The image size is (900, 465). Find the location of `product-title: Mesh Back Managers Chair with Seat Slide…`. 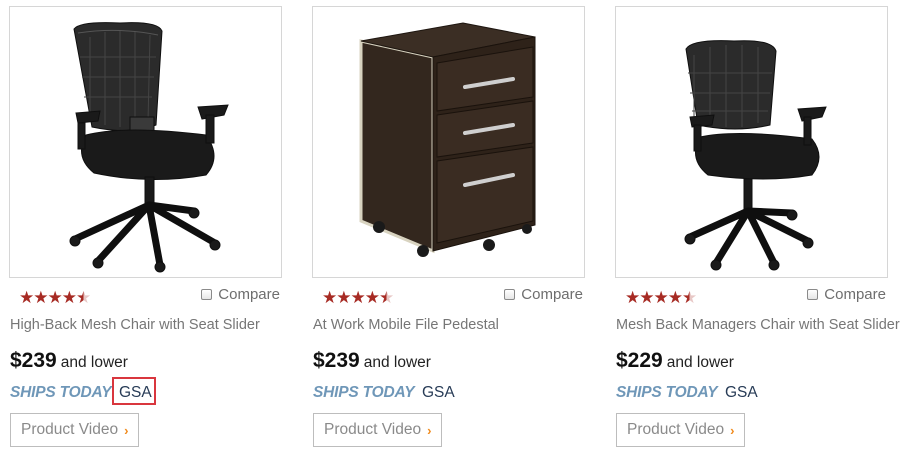

product-title: Mesh Back Managers Chair with Seat Slide… is located at coordinates (758, 325).